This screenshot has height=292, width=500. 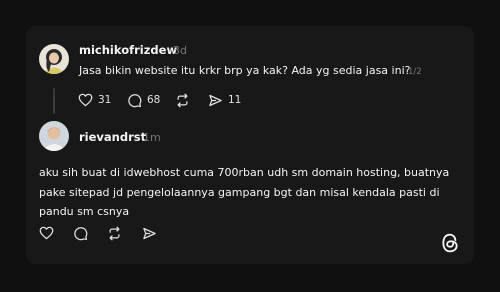 What do you see at coordinates (143, 100) in the screenshot?
I see `comment-button: 68` at bounding box center [143, 100].